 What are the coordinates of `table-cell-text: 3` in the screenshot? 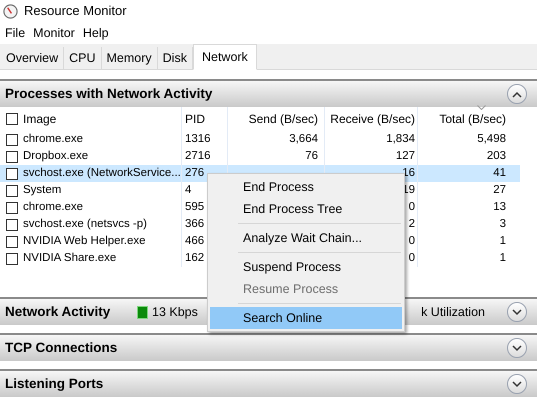 It's located at (503, 224).